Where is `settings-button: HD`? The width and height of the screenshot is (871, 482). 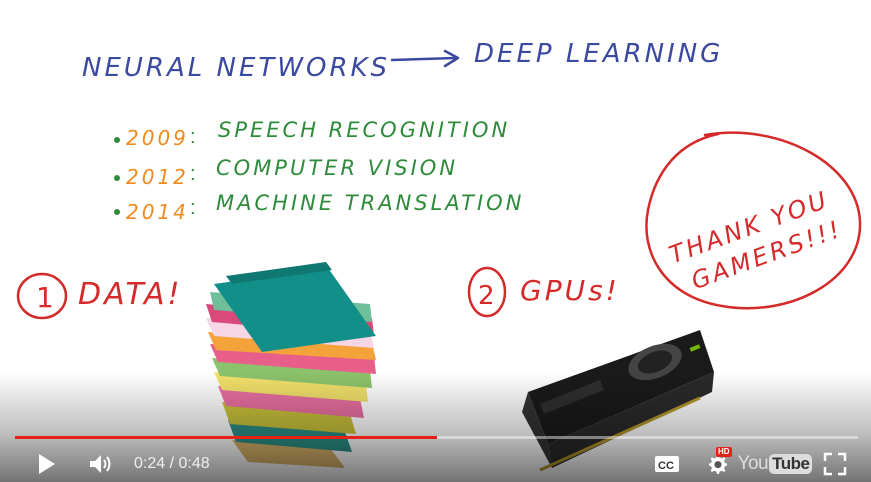 settings-button: HD is located at coordinates (718, 462).